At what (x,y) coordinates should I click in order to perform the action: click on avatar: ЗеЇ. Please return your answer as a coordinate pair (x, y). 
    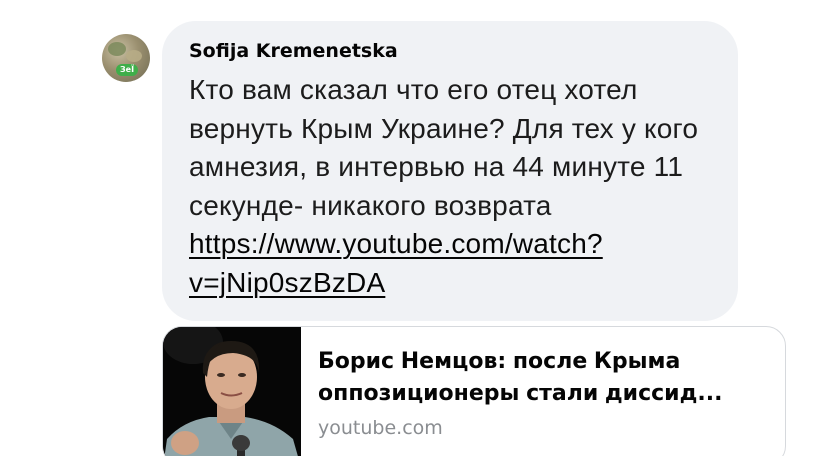
    Looking at the image, I should click on (126, 58).